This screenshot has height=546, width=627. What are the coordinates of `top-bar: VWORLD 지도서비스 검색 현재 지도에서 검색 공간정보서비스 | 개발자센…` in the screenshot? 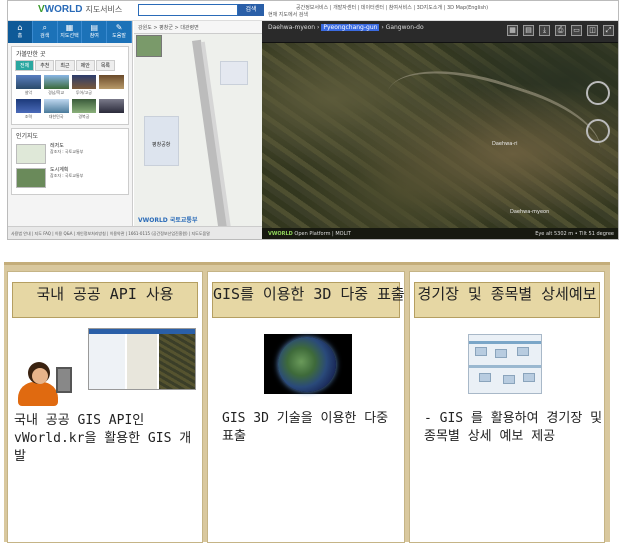 It's located at (313, 11).